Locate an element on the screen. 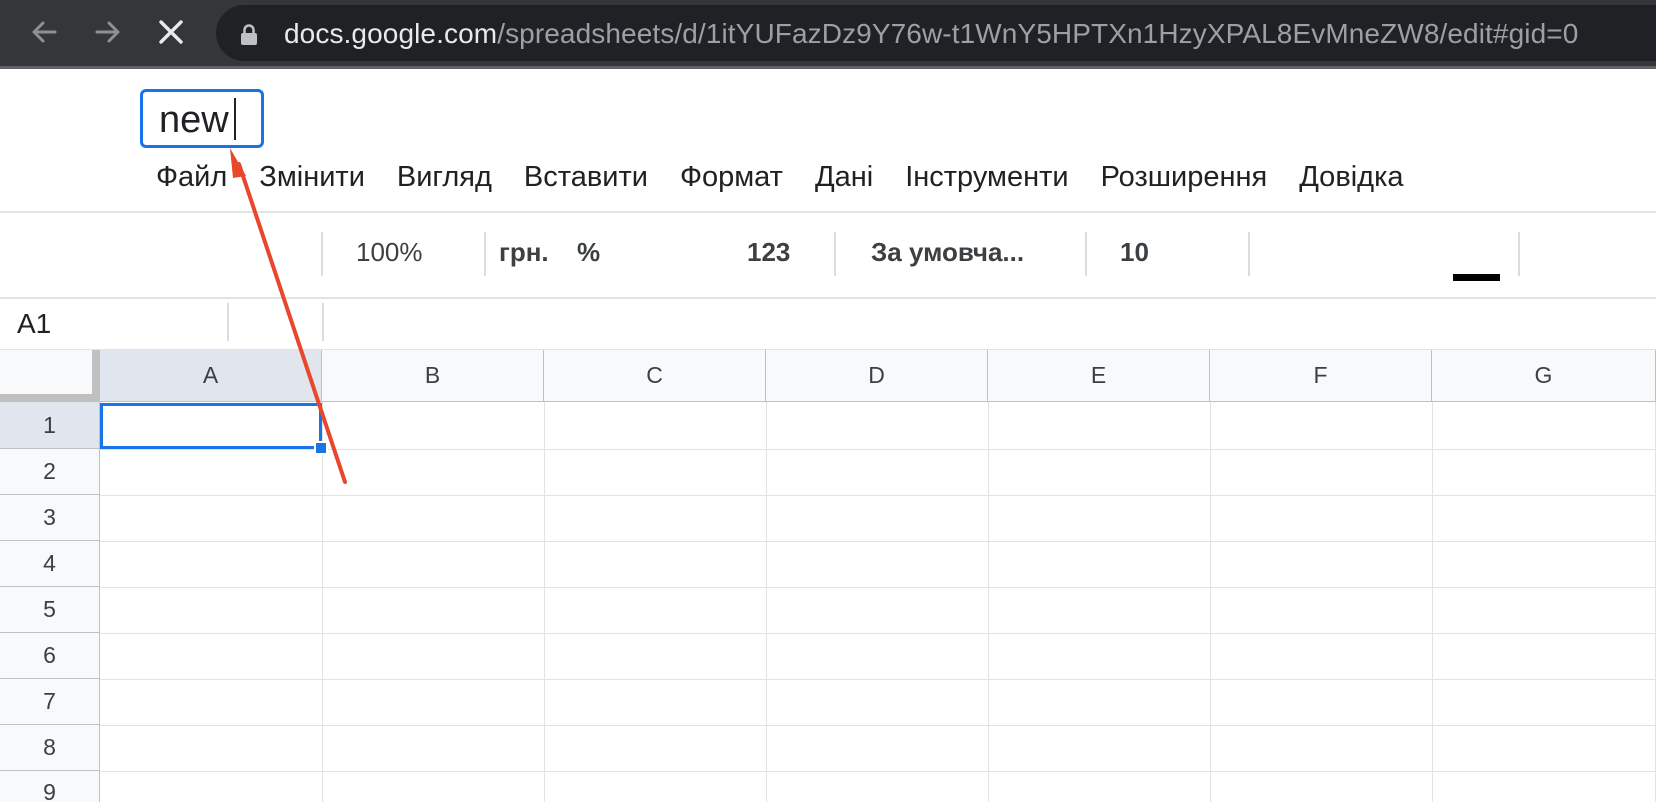 This screenshot has width=1656, height=802. menu-data: Дані is located at coordinates (844, 177).